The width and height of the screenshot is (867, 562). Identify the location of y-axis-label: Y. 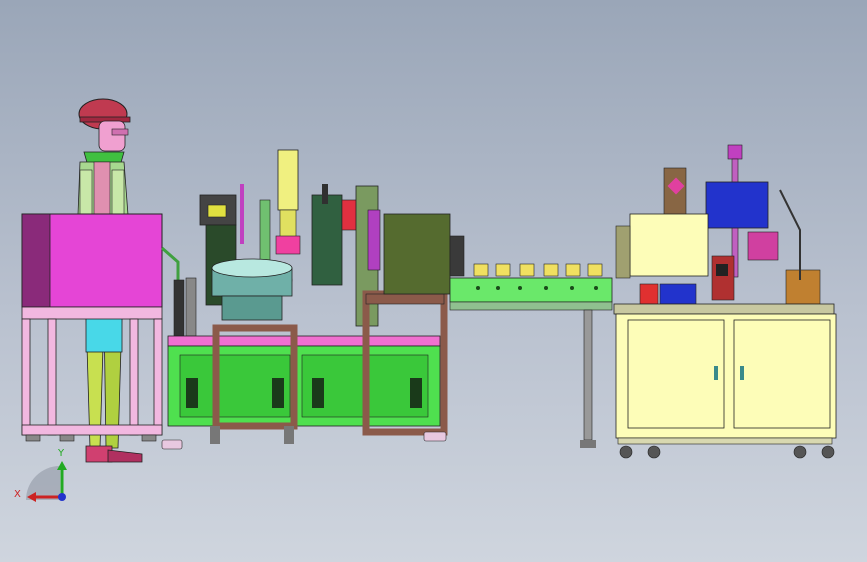
(61, 453).